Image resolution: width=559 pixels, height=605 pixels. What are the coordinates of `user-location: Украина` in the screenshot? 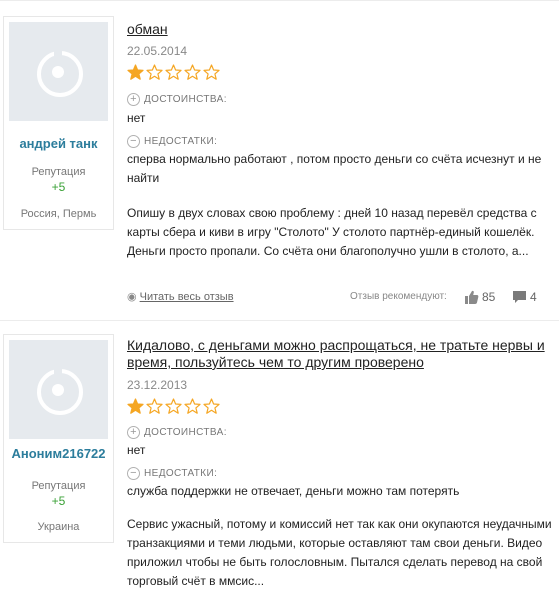 It's located at (58, 527).